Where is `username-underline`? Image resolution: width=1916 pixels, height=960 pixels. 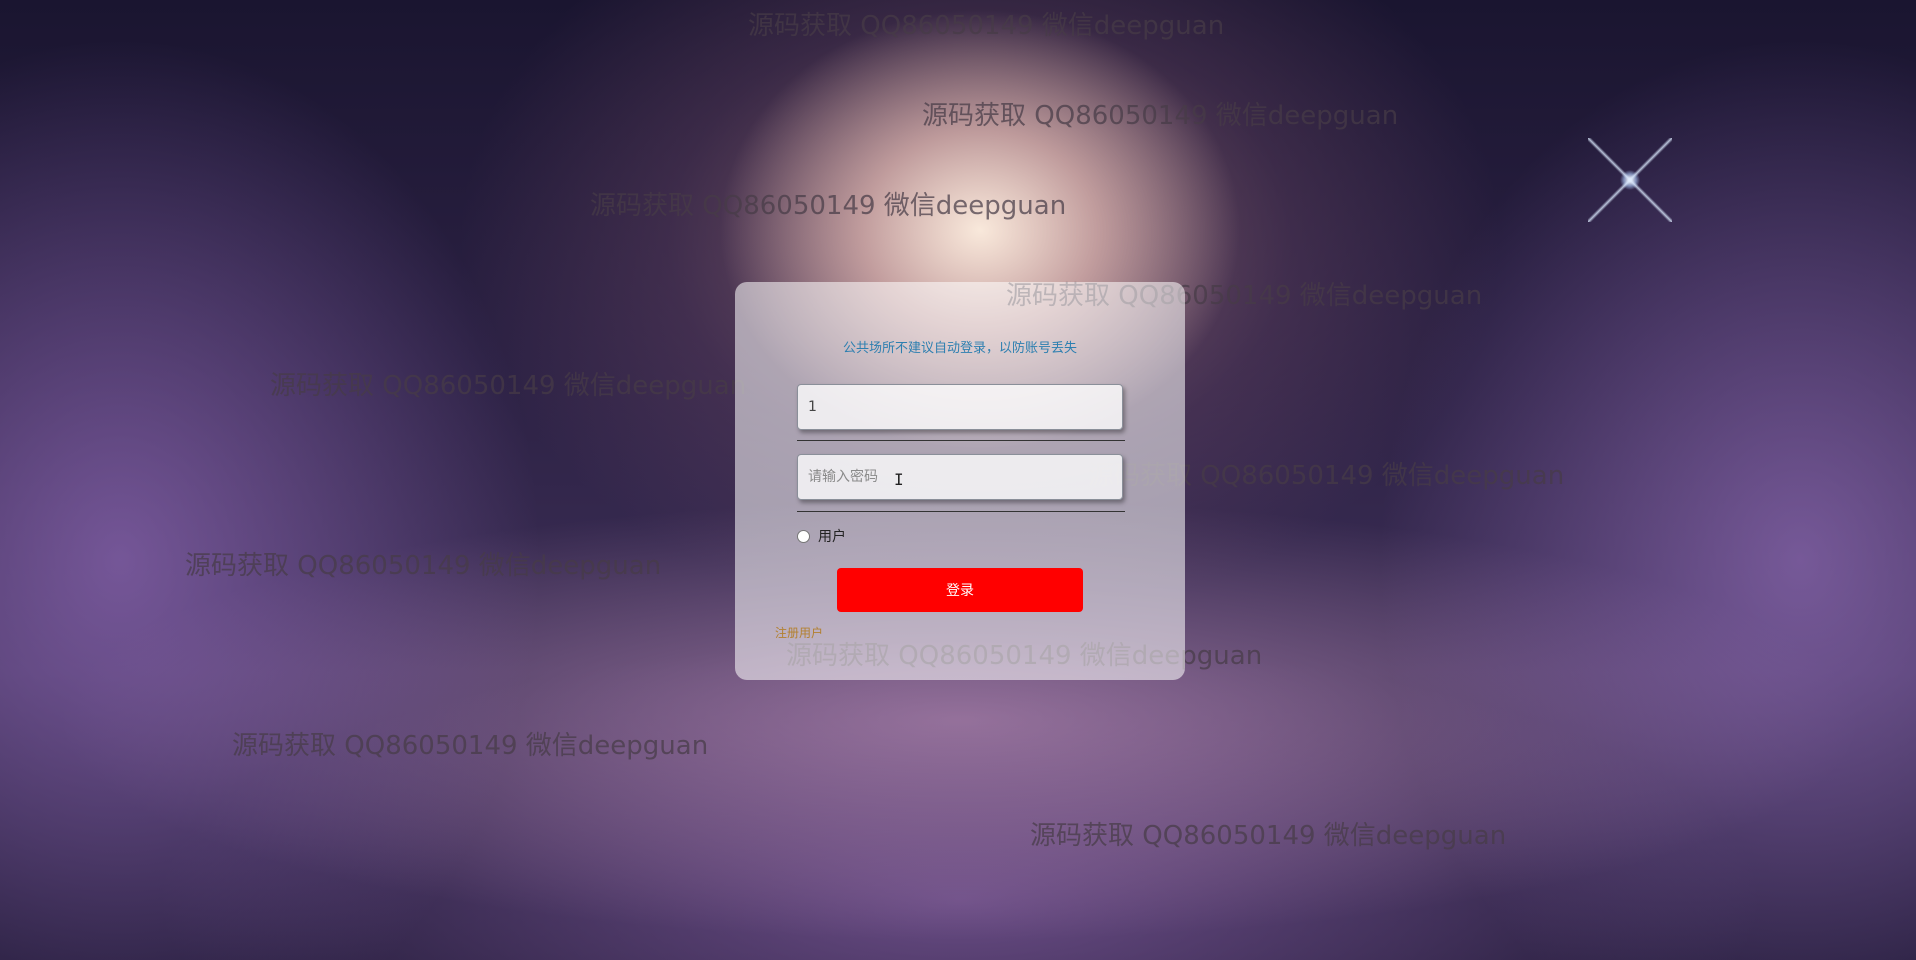
username-underline is located at coordinates (961, 440).